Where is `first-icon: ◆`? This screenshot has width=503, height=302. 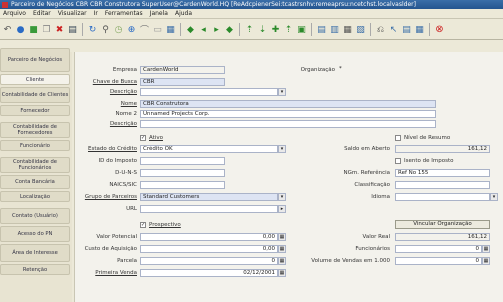
first-icon: ◆ is located at coordinates (190, 29).